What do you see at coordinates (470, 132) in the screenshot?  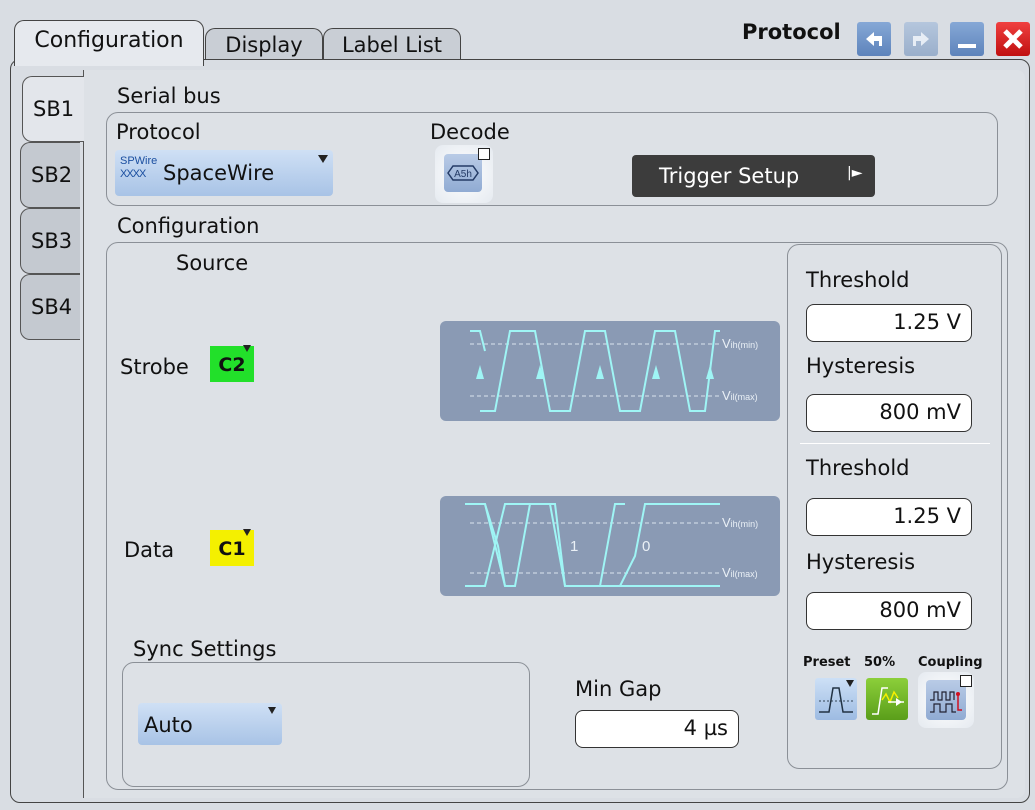 I see `decode-label: Decode` at bounding box center [470, 132].